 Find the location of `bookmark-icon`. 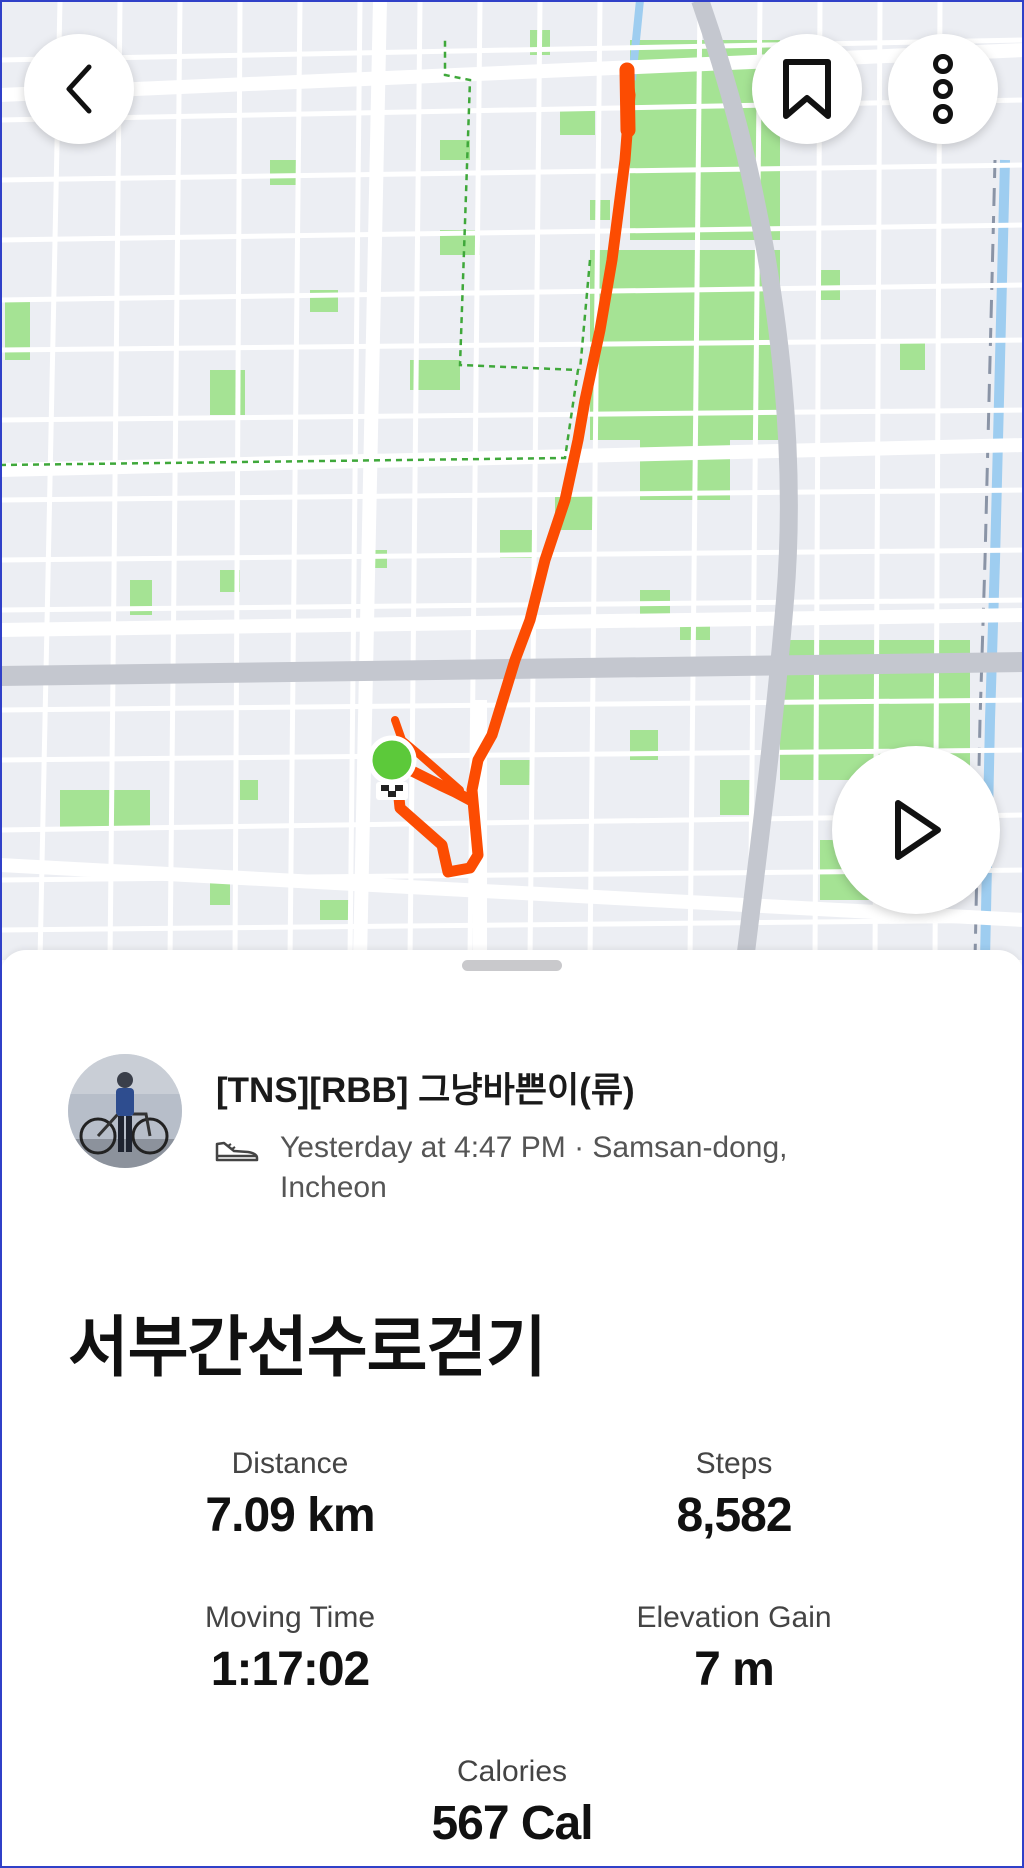

bookmark-icon is located at coordinates (807, 89).